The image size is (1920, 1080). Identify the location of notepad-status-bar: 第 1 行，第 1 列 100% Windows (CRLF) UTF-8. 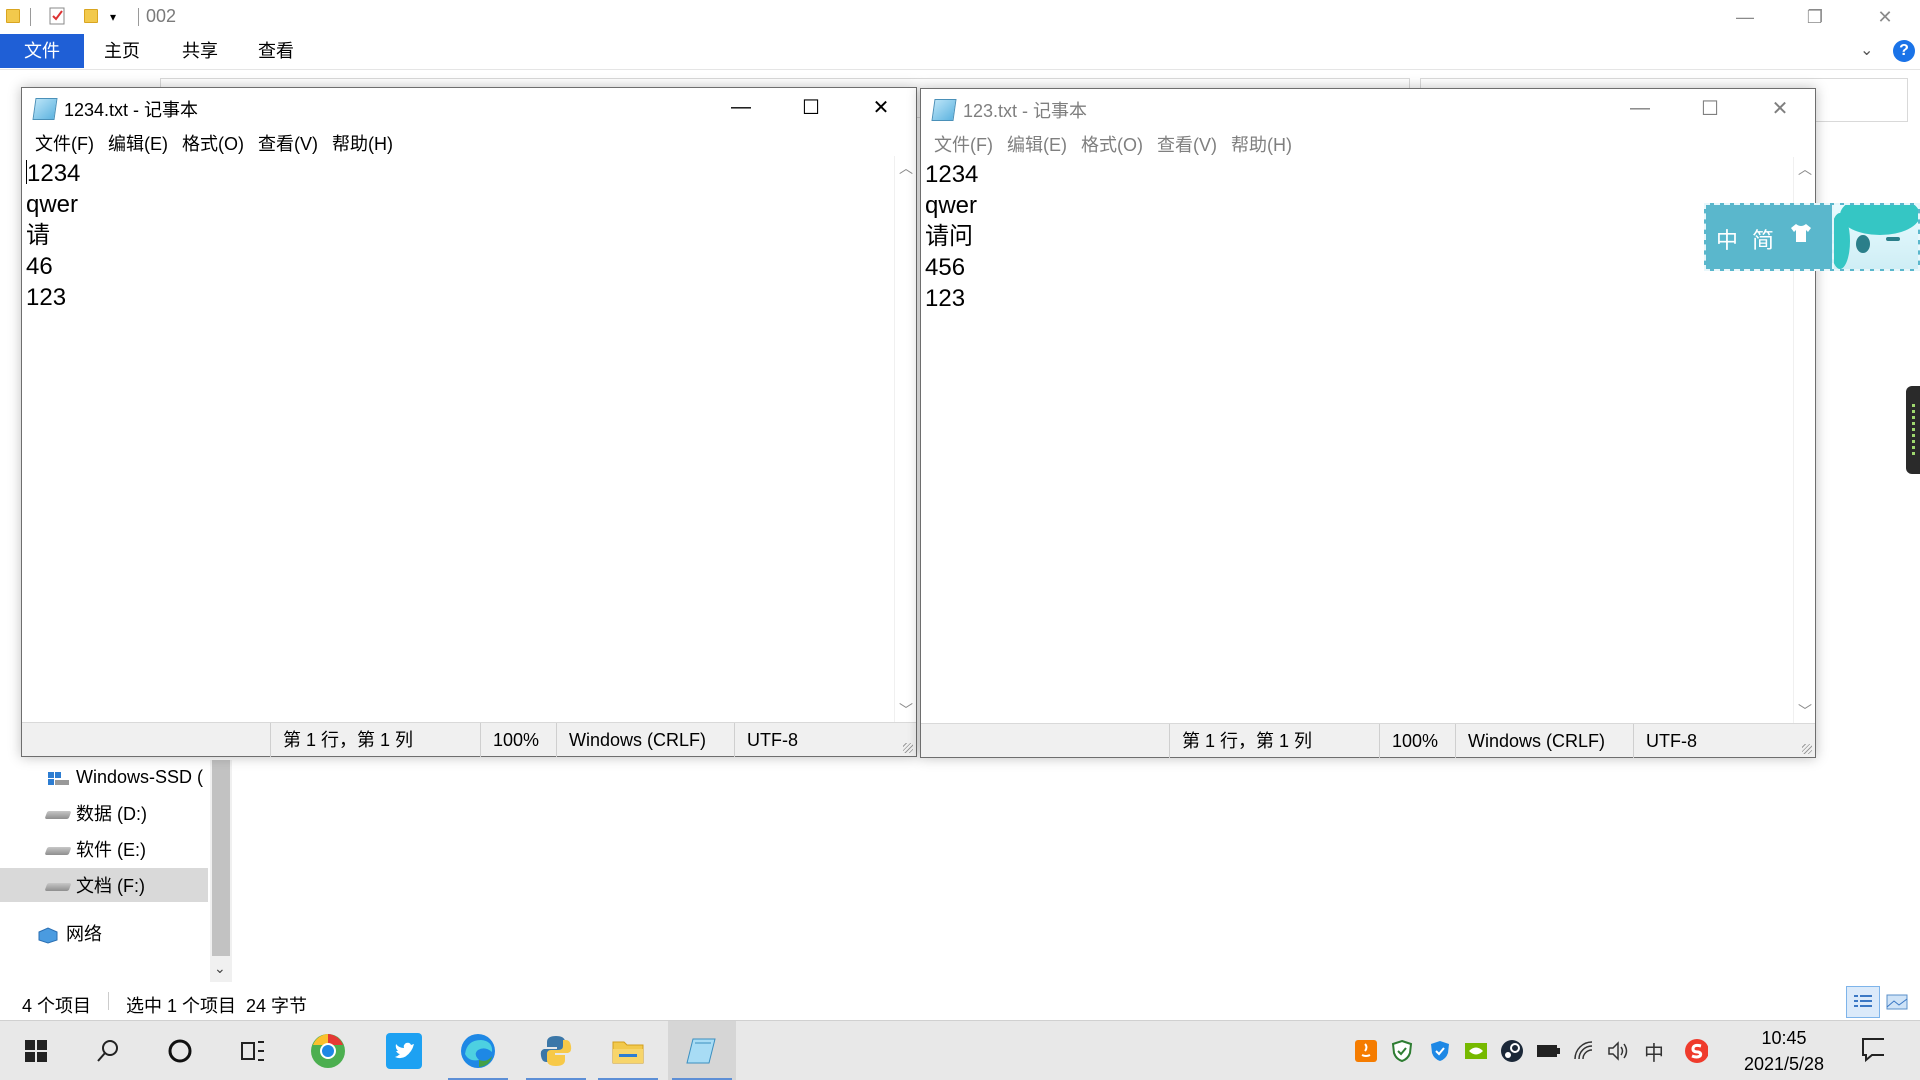
(469, 739).